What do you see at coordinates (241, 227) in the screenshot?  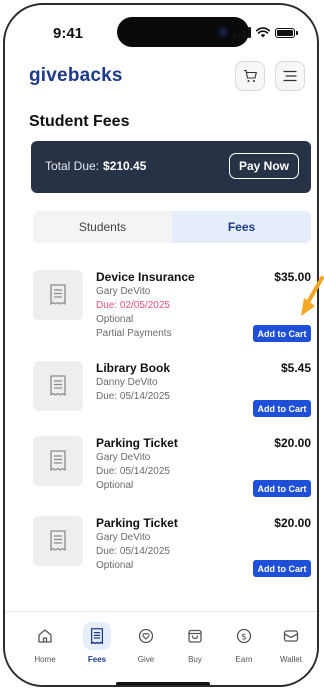 I see `tab-fees: Fees` at bounding box center [241, 227].